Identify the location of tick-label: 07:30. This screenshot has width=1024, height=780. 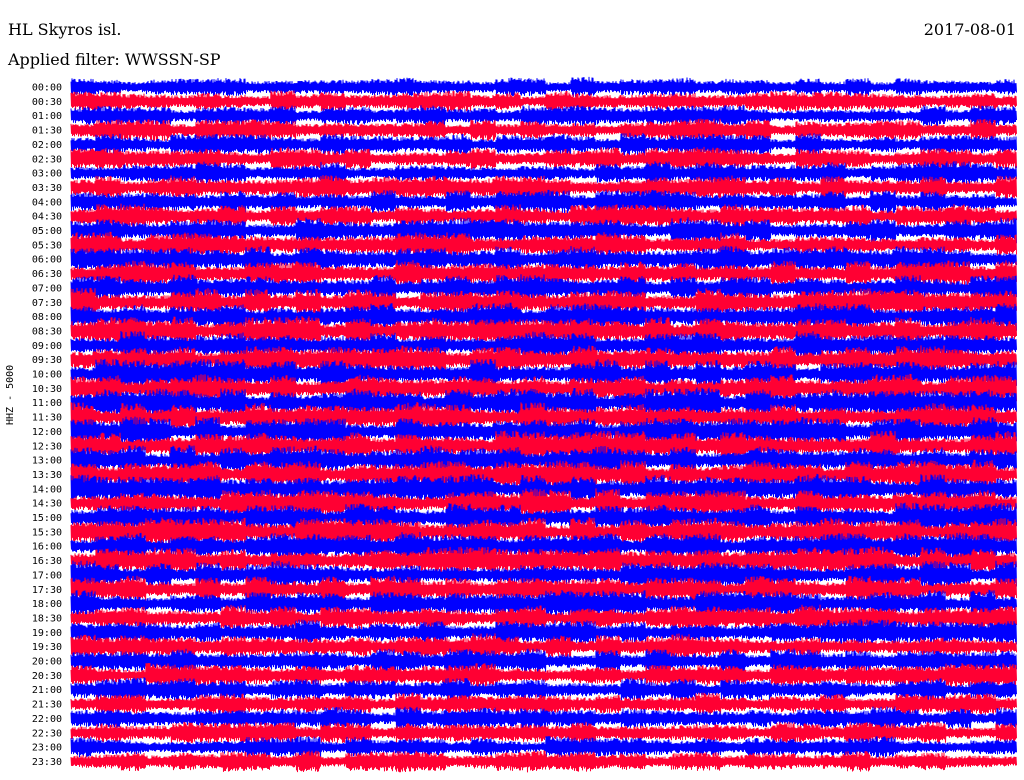
(47, 303).